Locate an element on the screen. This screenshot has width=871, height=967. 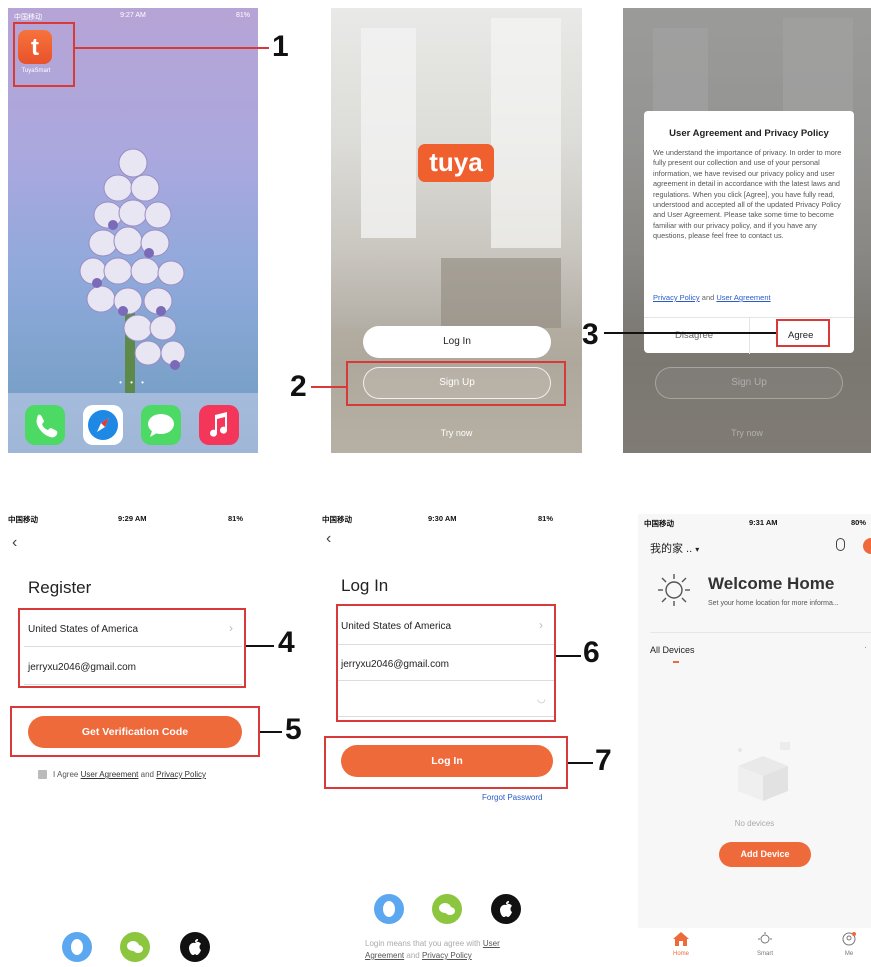
sun-icon is located at coordinates (674, 590).